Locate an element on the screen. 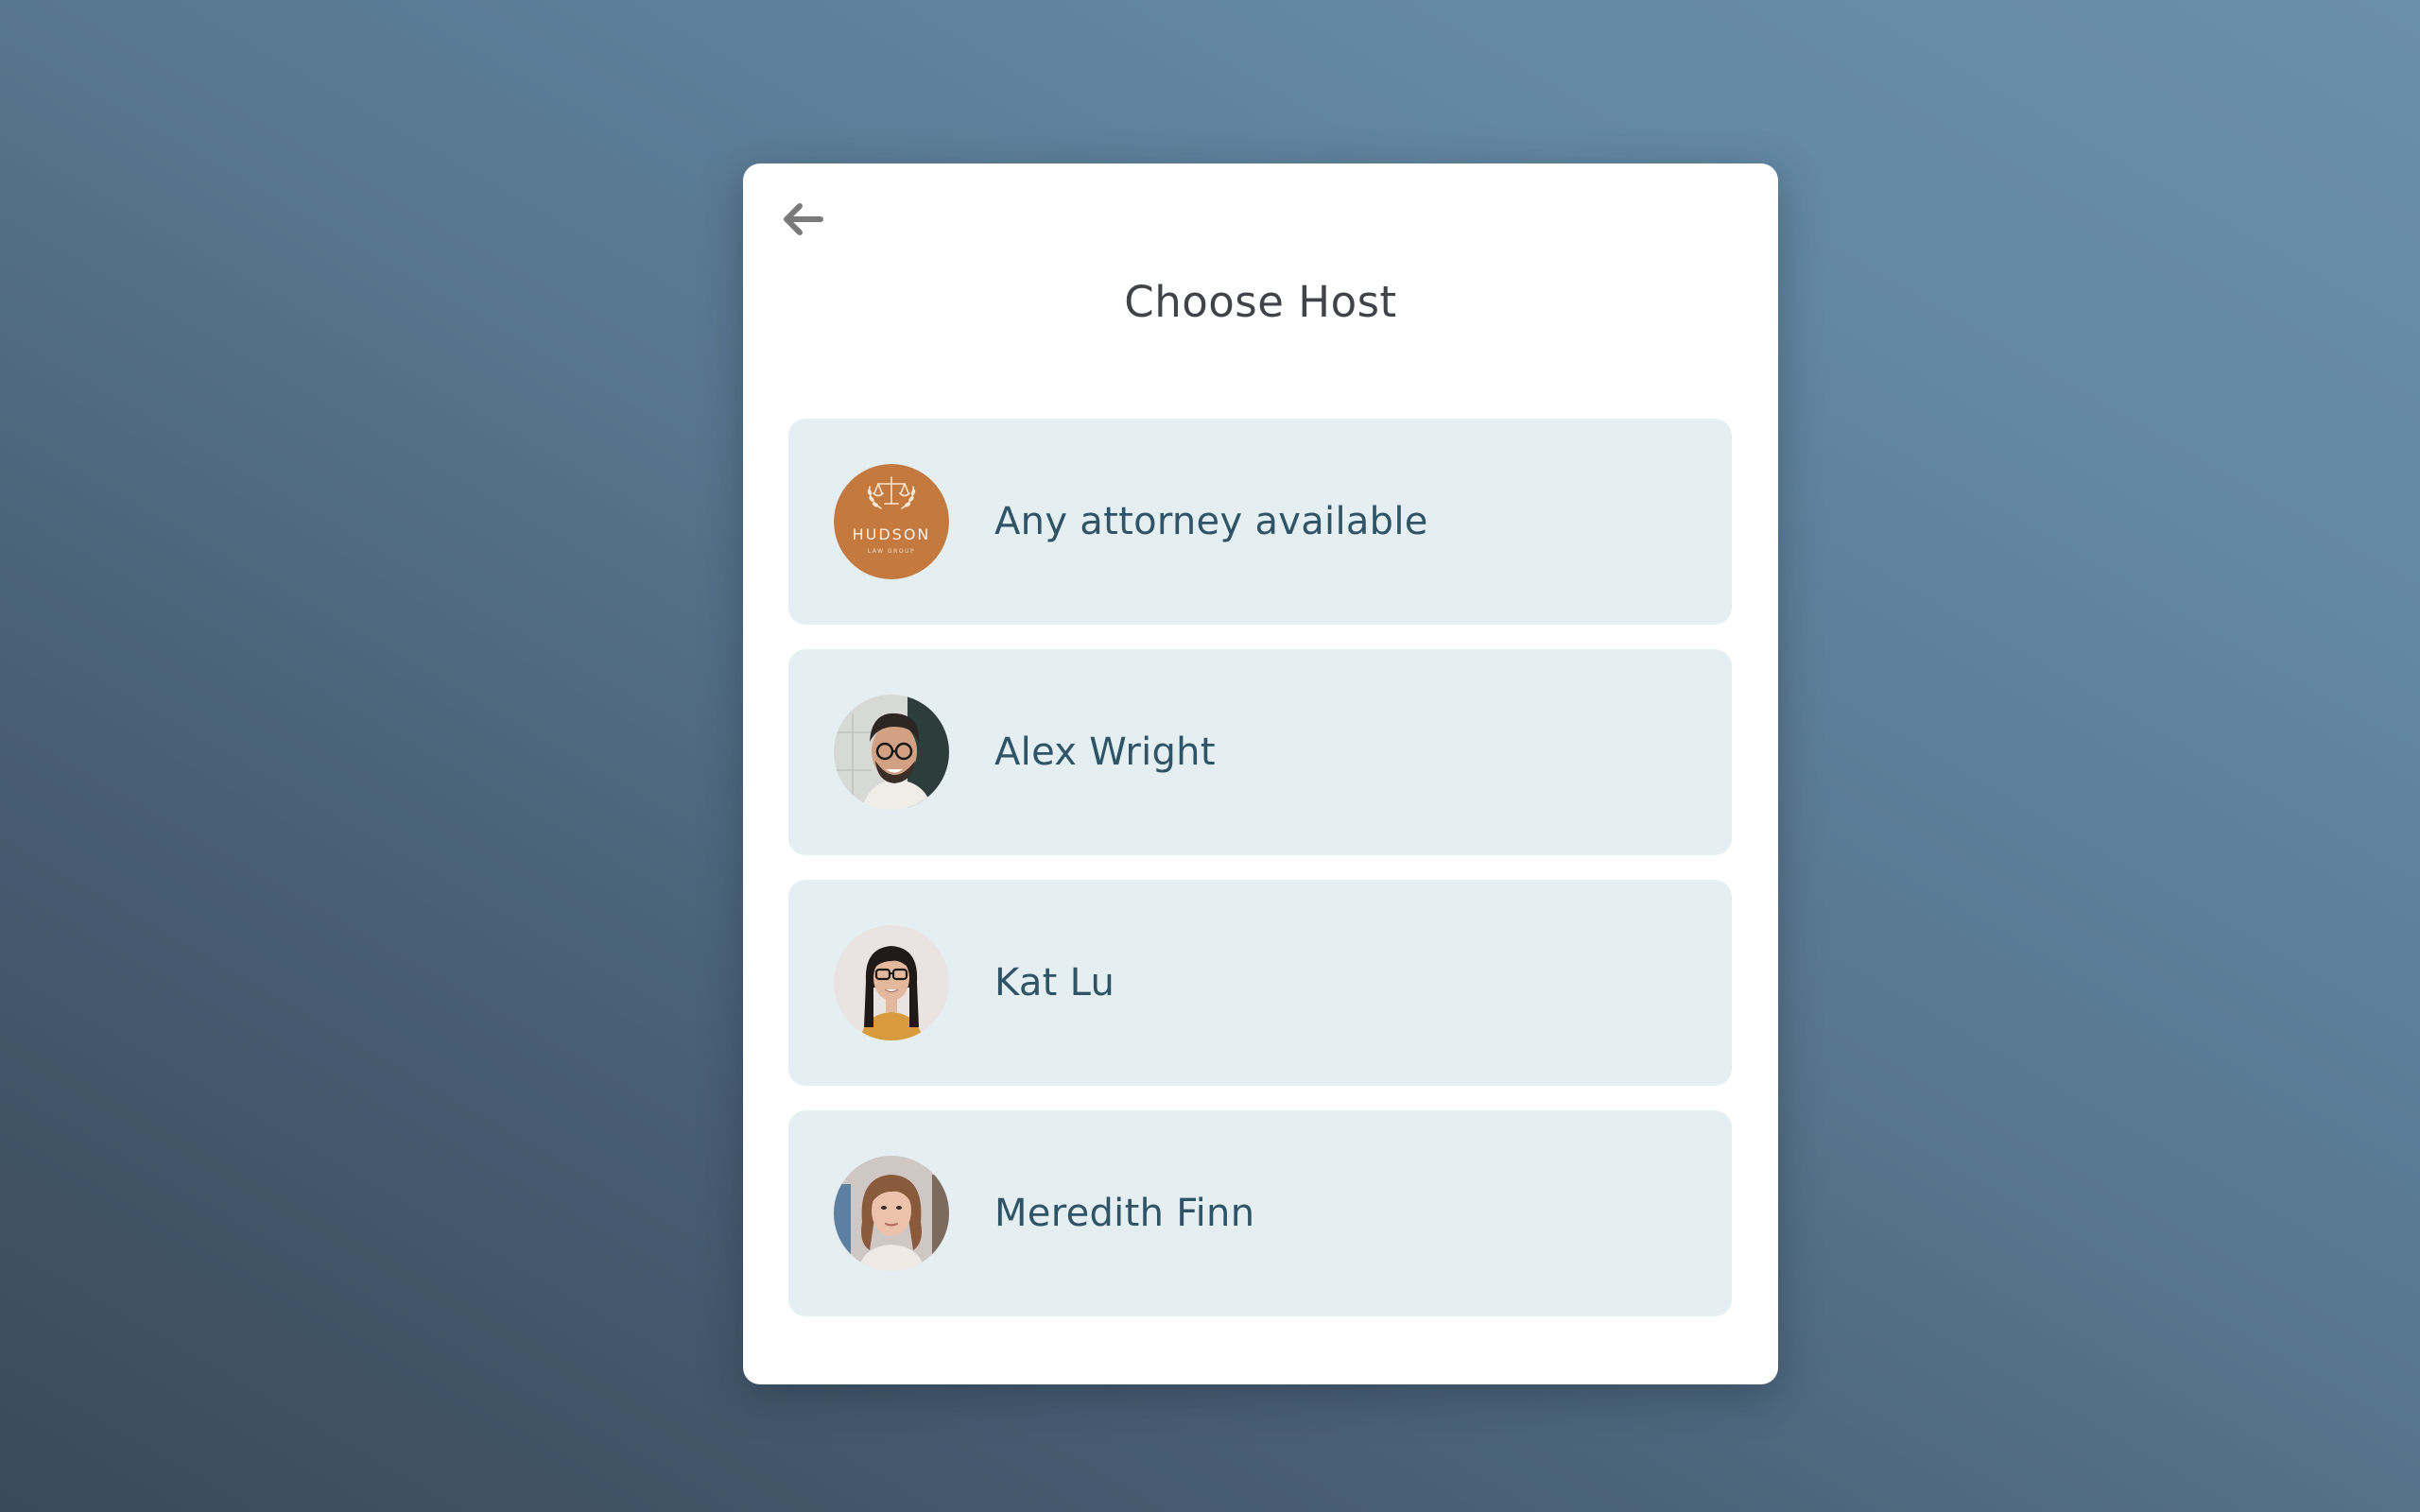 This screenshot has width=2420, height=1512. host-option-any-attorney: HUDSON LAW GROUP Any attorney available is located at coordinates (1260, 522).